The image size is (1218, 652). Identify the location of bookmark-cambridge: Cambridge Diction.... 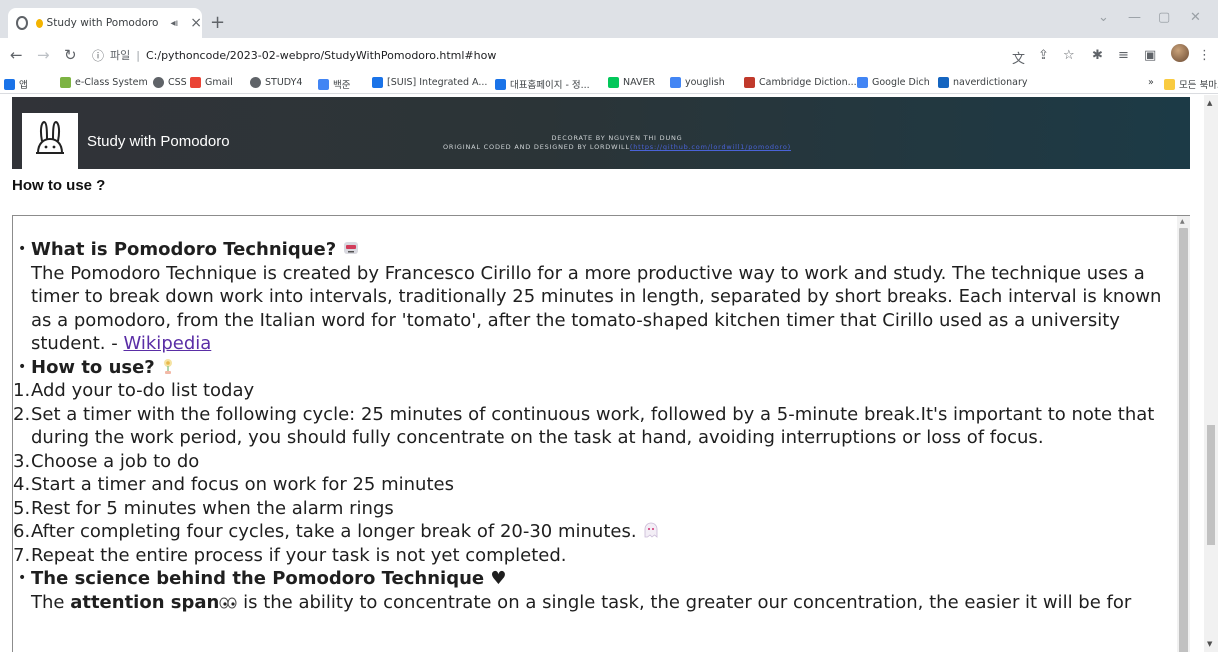
(800, 82).